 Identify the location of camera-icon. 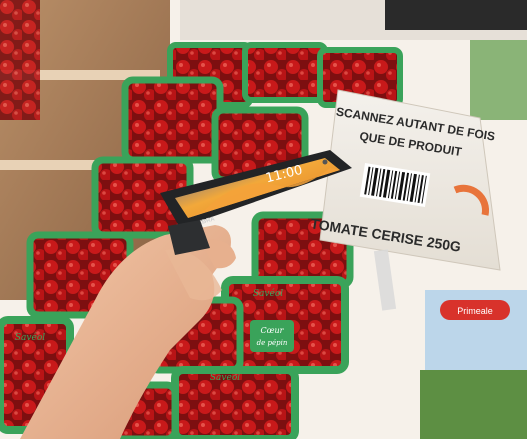
(325, 162).